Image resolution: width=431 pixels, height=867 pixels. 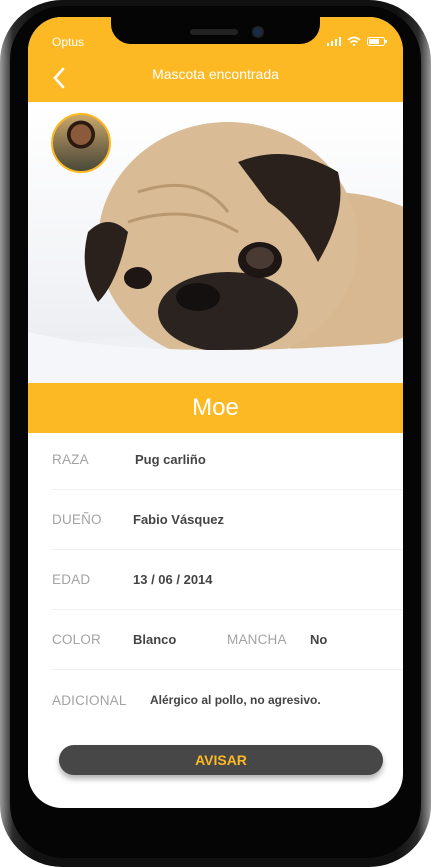 What do you see at coordinates (215, 59) in the screenshot?
I see `header: Optus Mascota encontrada` at bounding box center [215, 59].